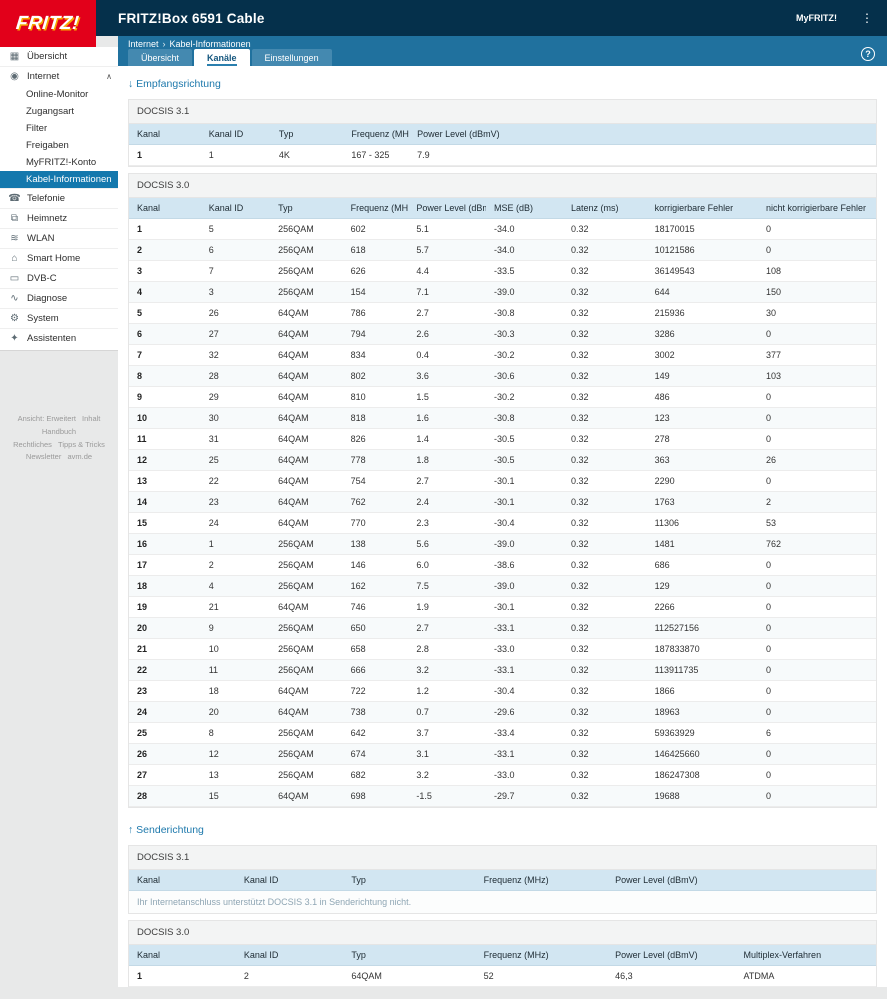  Describe the element at coordinates (375, 649) in the screenshot. I see `table-cell: 658` at that location.